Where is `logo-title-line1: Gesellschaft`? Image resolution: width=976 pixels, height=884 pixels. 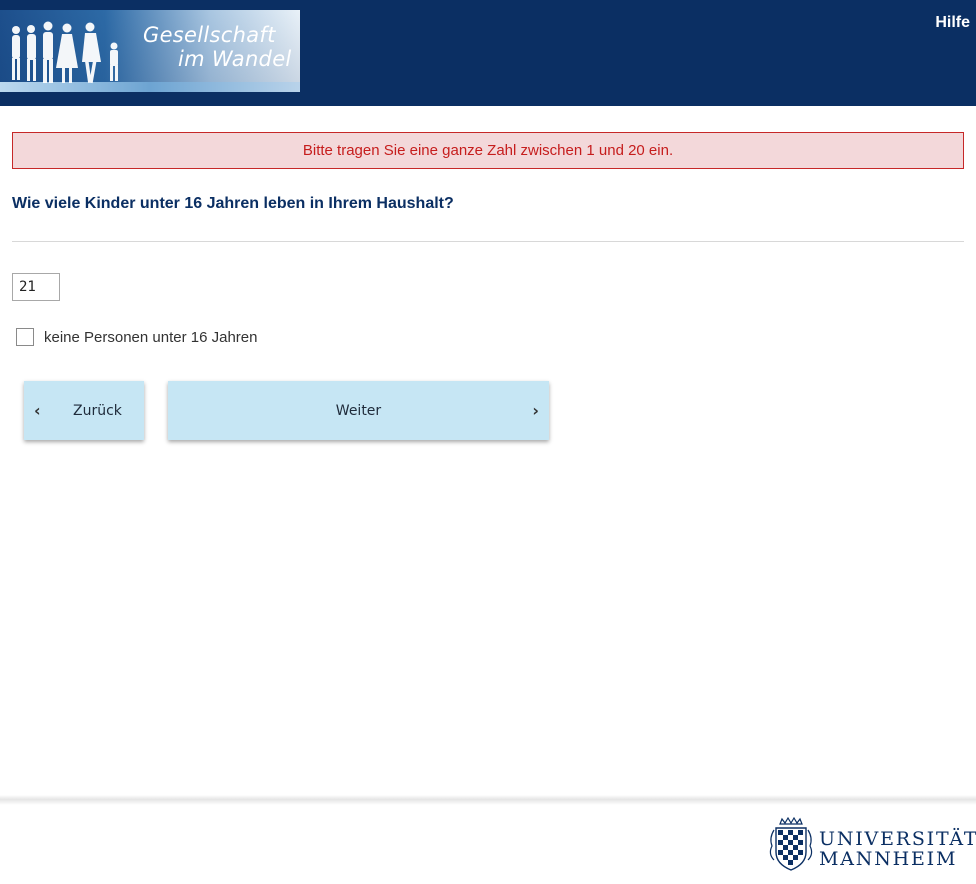 logo-title-line1: Gesellschaft is located at coordinates (209, 35).